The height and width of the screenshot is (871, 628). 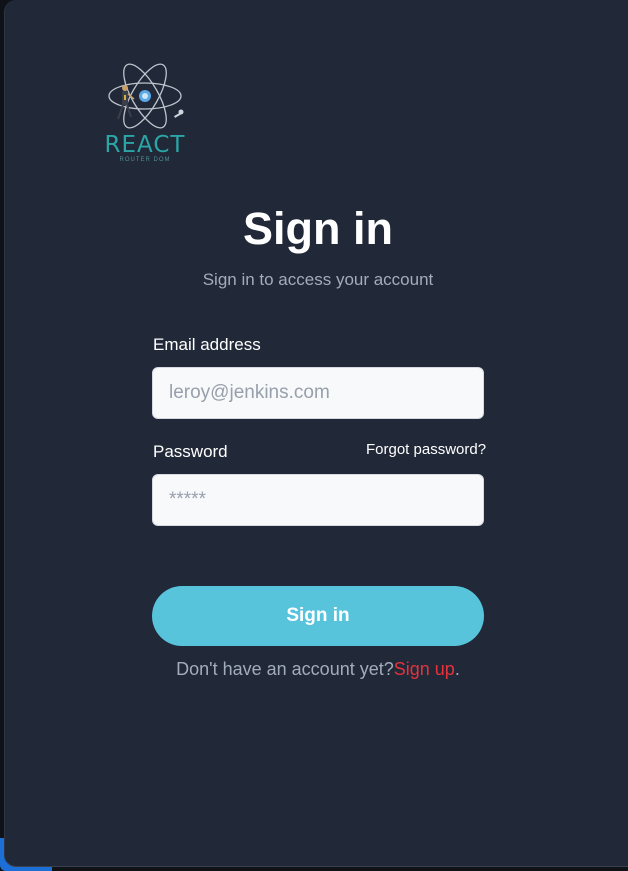 What do you see at coordinates (207, 344) in the screenshot?
I see `email-label: Email address` at bounding box center [207, 344].